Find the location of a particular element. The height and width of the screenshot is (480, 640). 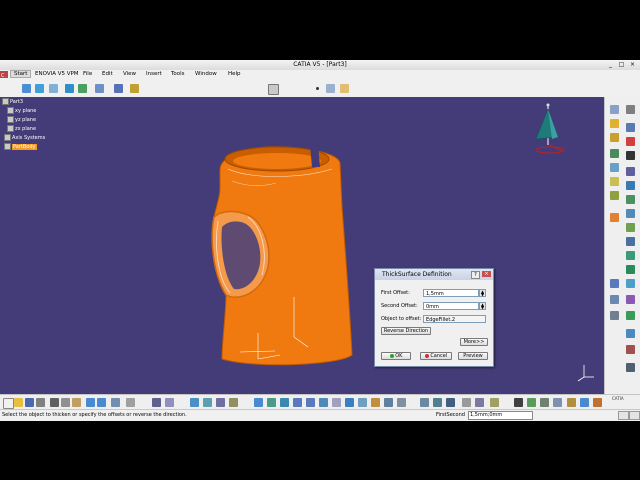

second-offset-field: 0mm is located at coordinates (451, 306).